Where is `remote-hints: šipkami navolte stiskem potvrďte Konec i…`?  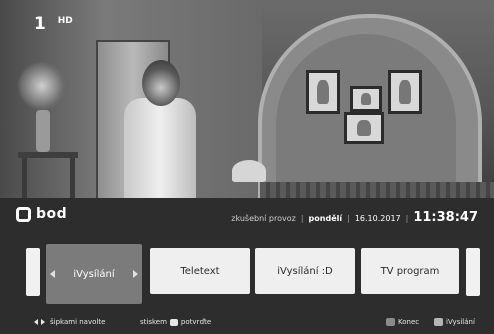 remote-hints: šipkami navolte stiskem potvrďte Konec i… is located at coordinates (247, 323).